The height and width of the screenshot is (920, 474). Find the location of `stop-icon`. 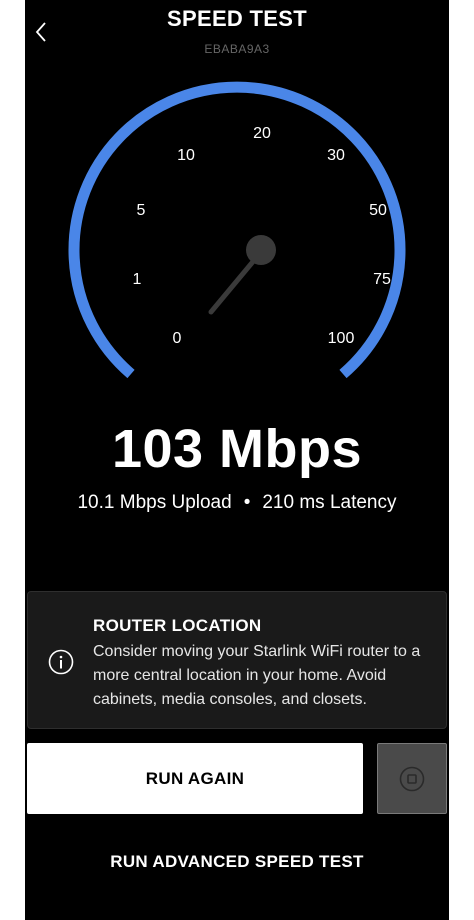

stop-icon is located at coordinates (412, 778).